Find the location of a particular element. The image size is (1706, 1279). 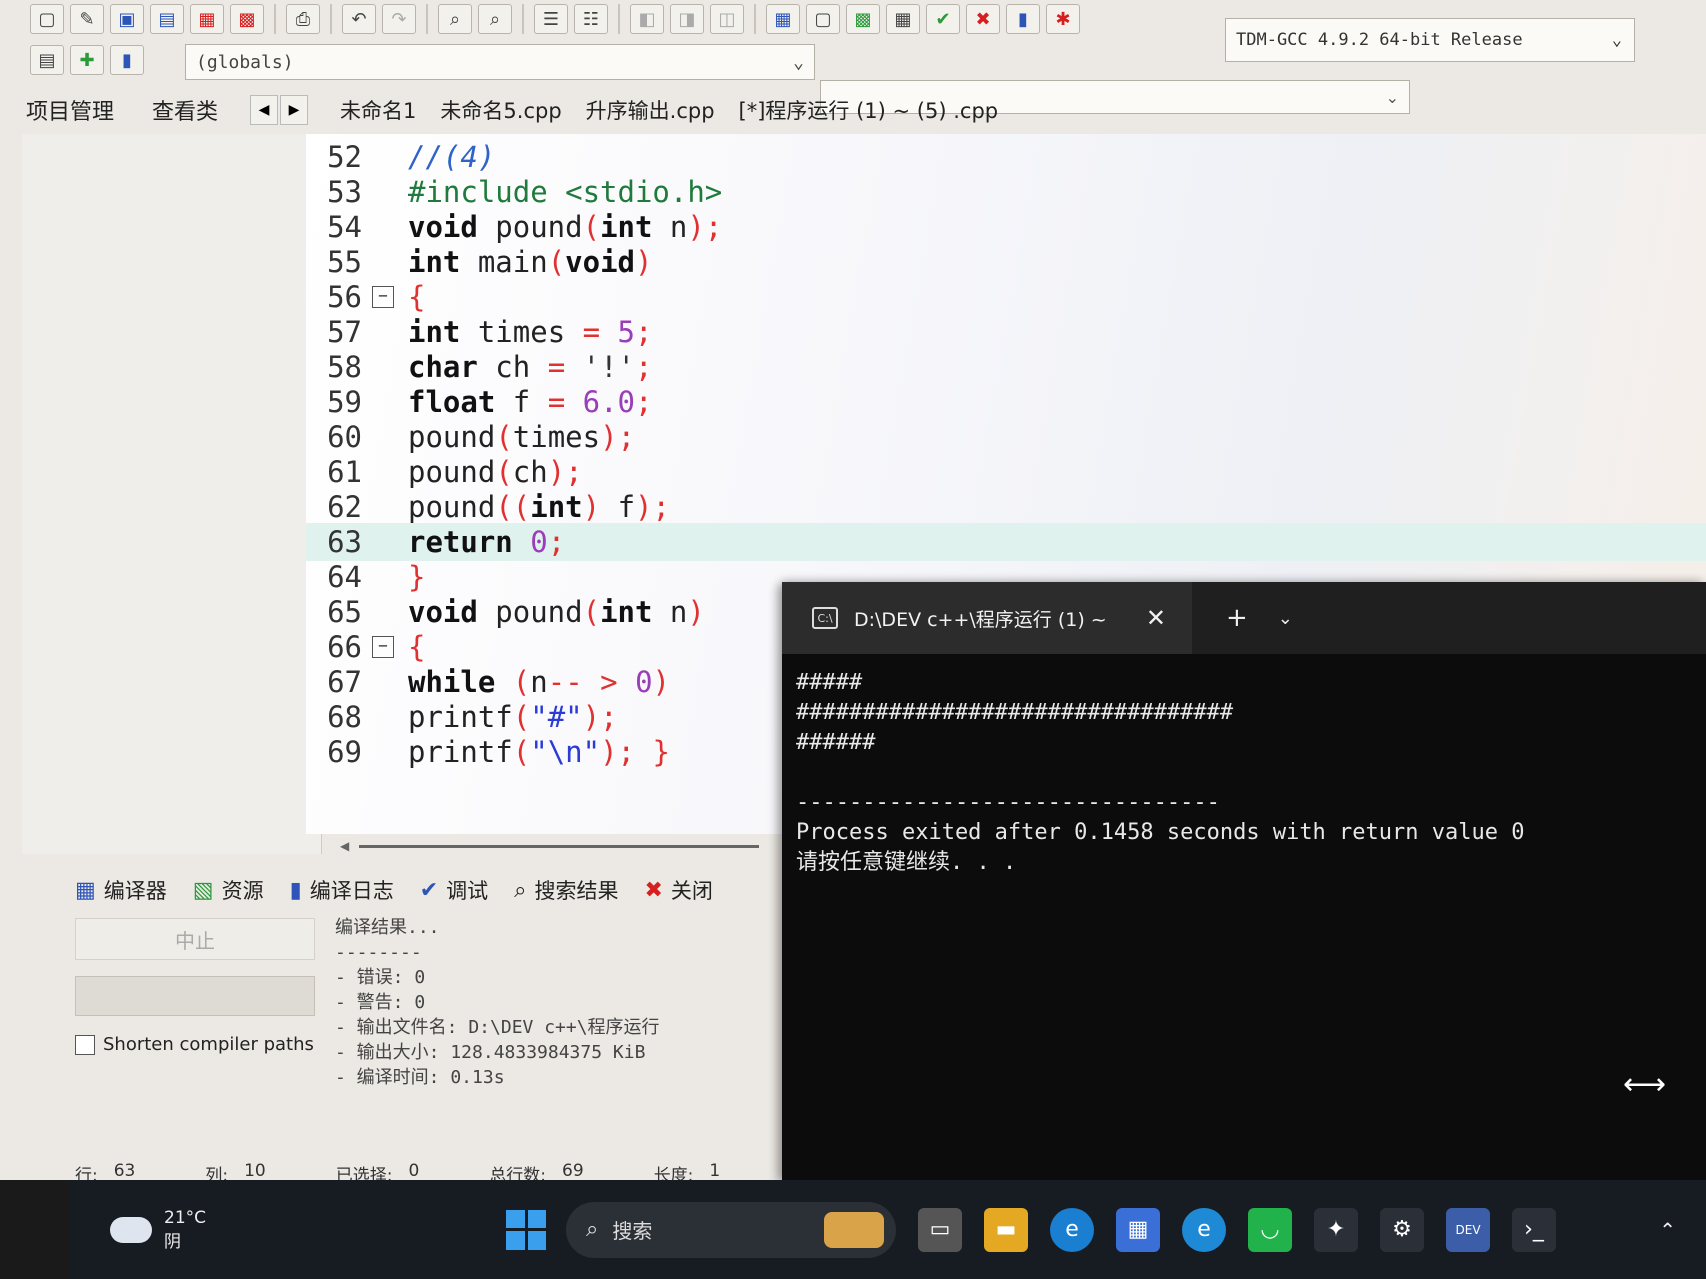

new-file-icon: ▢ is located at coordinates (47, 19).